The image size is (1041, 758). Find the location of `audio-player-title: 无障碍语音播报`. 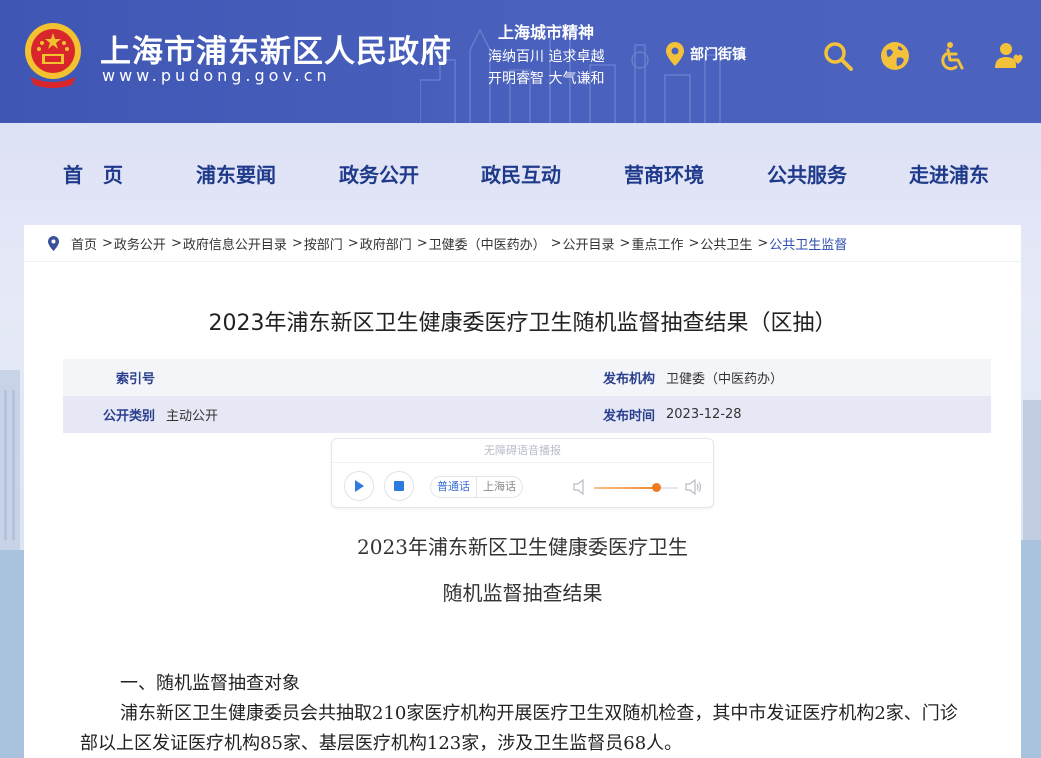

audio-player-title: 无障碍语音播报 is located at coordinates (522, 451).